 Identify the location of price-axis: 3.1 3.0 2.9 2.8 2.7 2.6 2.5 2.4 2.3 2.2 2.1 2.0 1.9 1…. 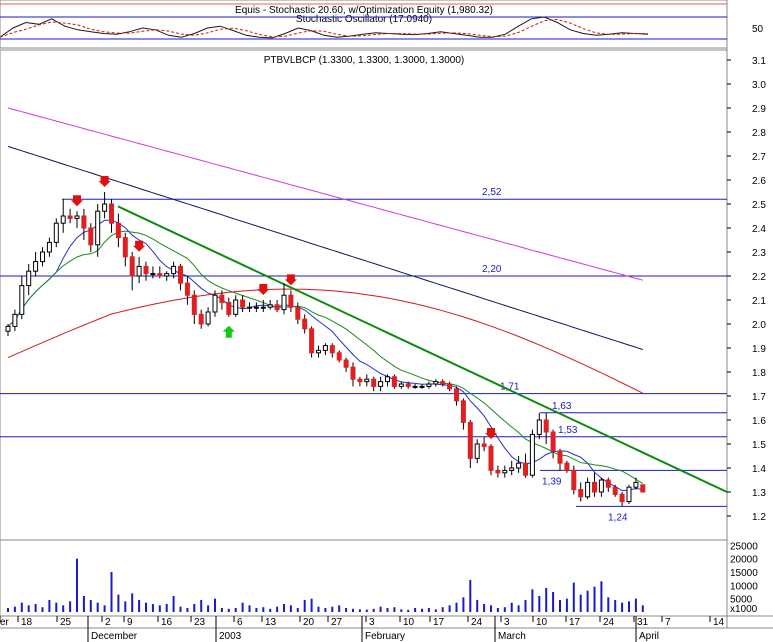
(746, 289).